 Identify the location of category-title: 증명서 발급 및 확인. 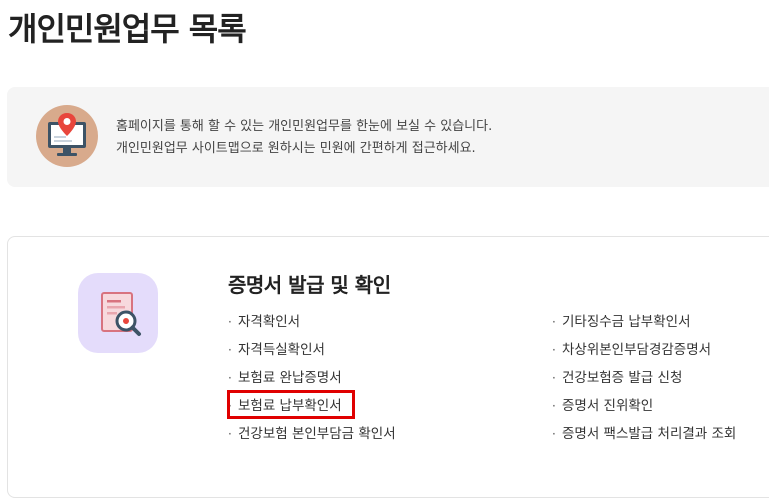
(309, 285).